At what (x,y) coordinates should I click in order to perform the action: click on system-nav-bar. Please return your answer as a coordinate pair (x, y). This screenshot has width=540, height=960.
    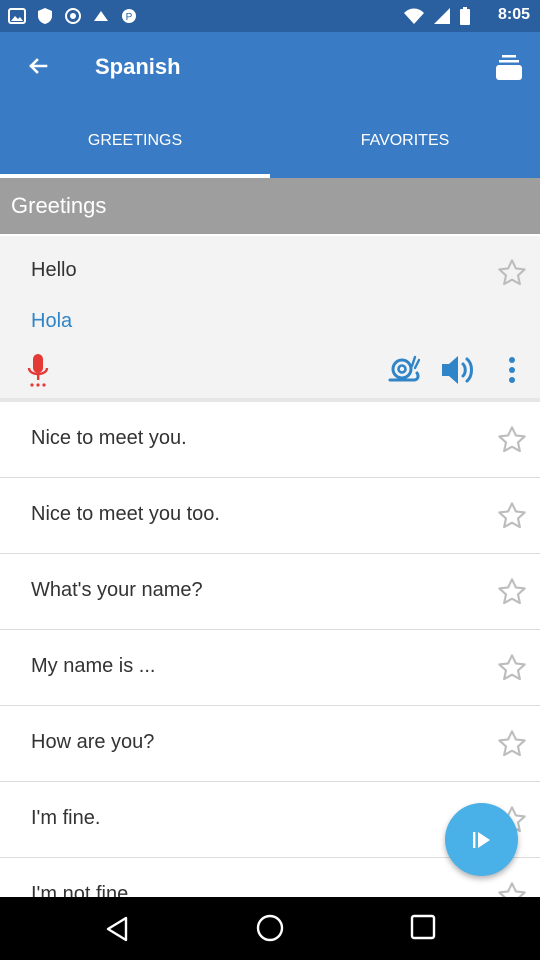
    Looking at the image, I should click on (270, 928).